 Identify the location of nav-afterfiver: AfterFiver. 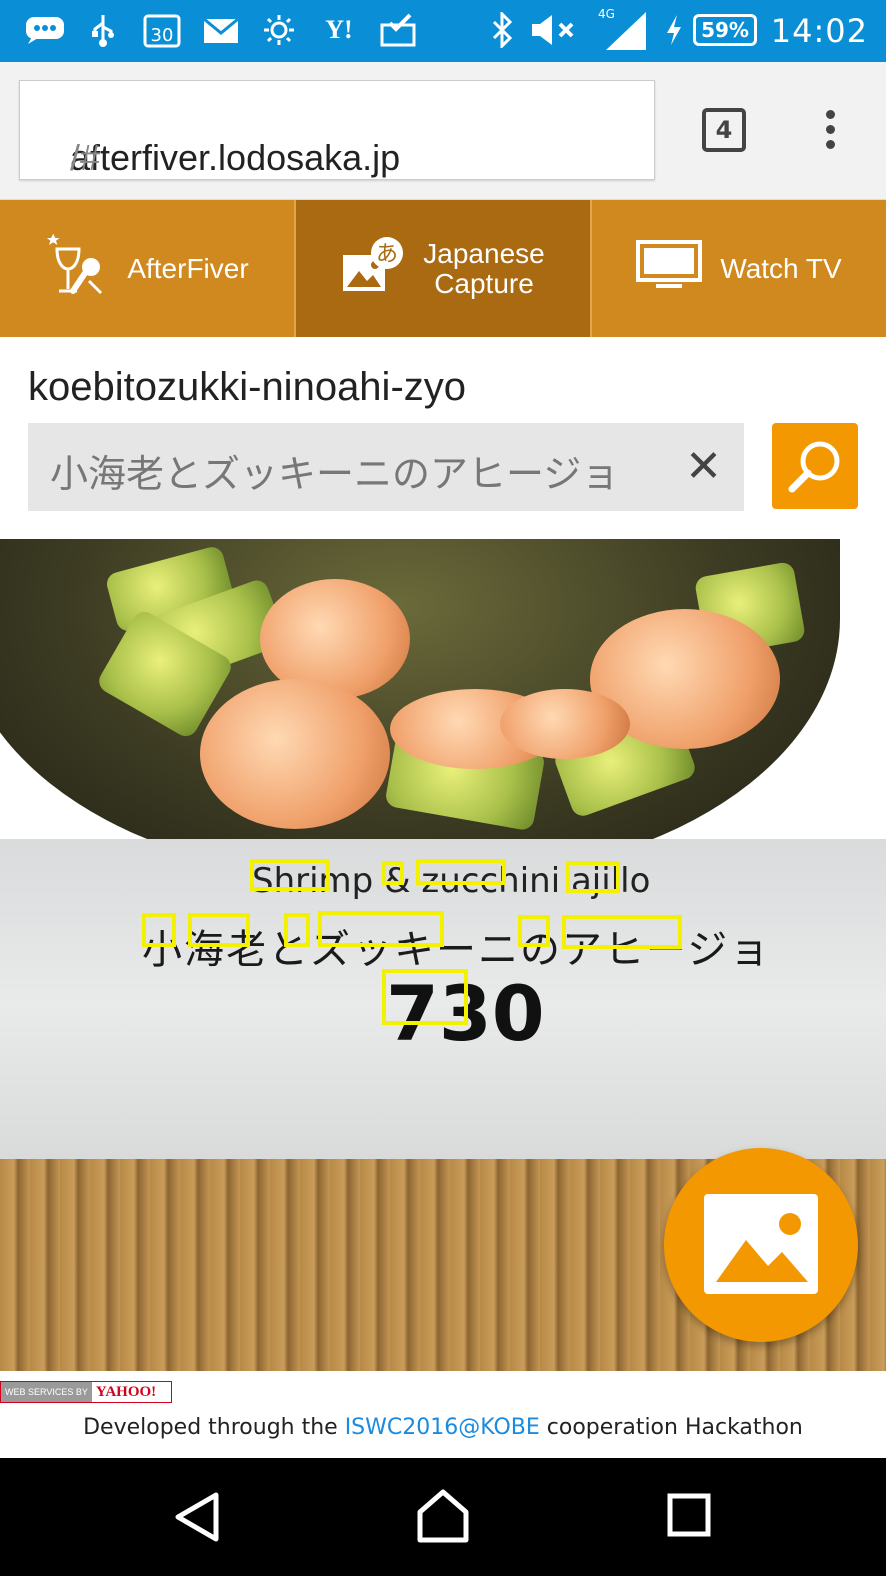
(148, 268).